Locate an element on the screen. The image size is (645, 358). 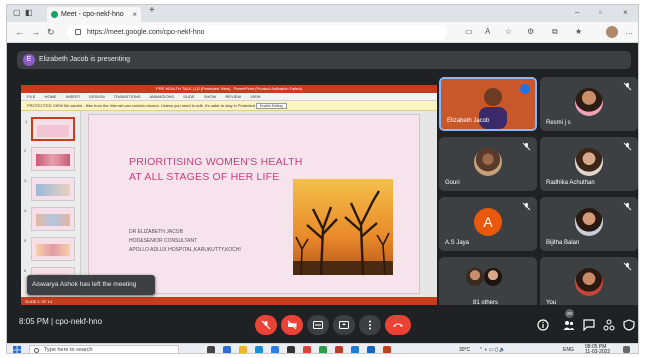
profile-avatar is located at coordinates (612, 32).